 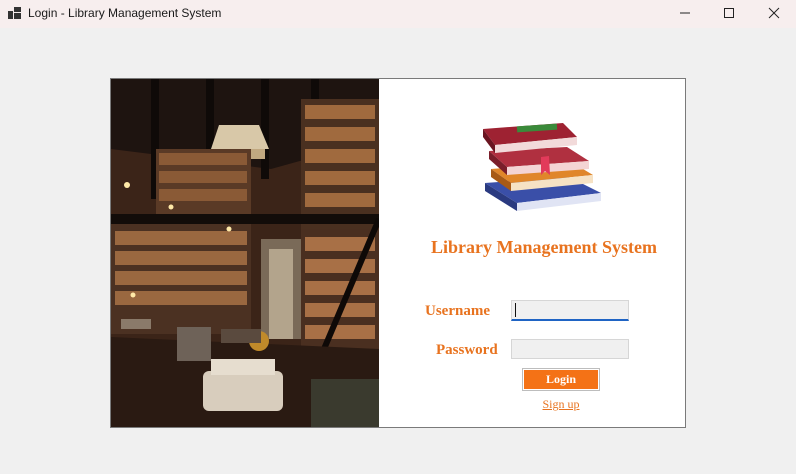 I want to click on maximize-button, so click(x=729, y=13).